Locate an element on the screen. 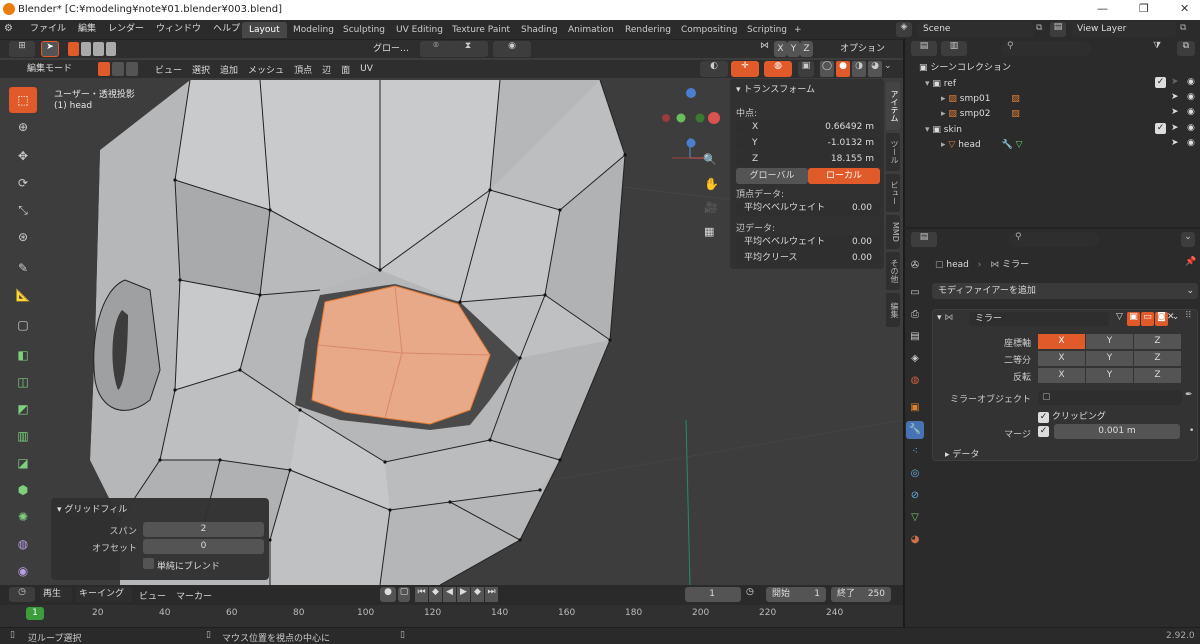  autokey-icon: ▢ is located at coordinates (404, 594).